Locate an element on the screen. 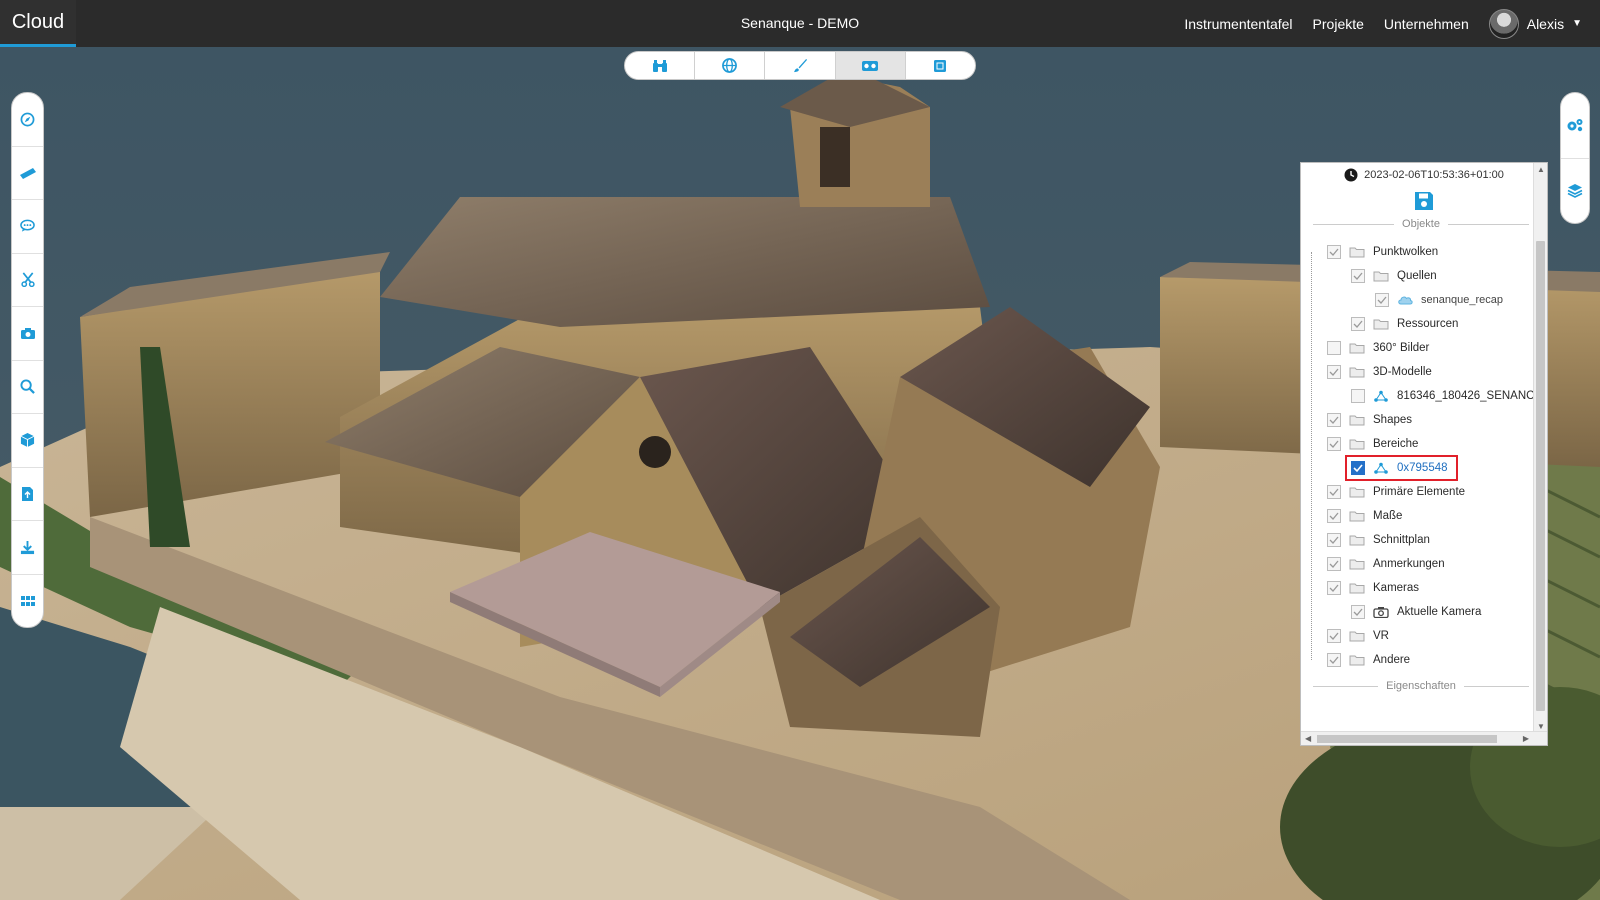  tree-item-360-bilder: 360° Bilder is located at coordinates (1424, 348).